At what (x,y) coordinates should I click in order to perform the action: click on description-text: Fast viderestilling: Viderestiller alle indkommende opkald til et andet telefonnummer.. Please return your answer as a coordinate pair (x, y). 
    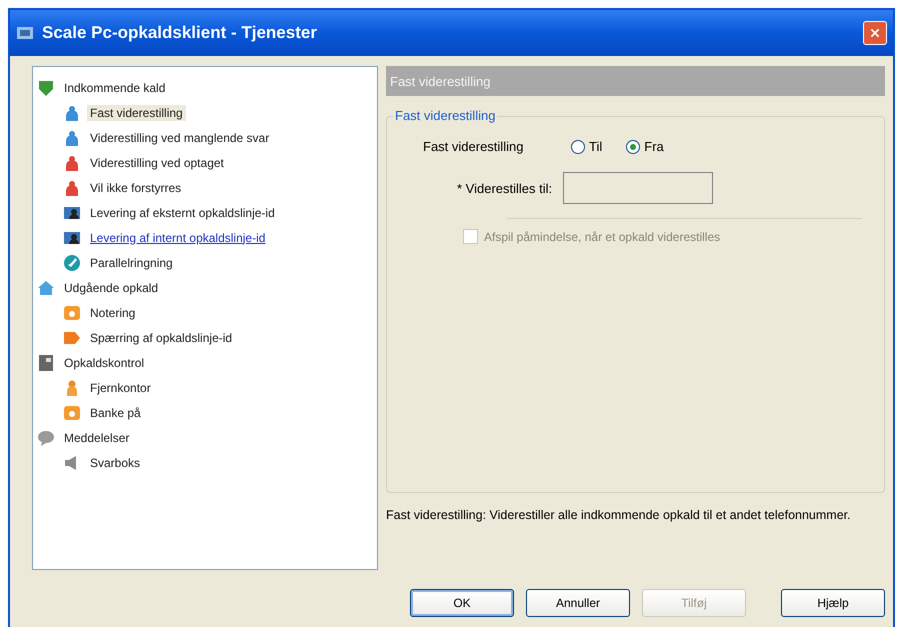
    Looking at the image, I should click on (619, 515).